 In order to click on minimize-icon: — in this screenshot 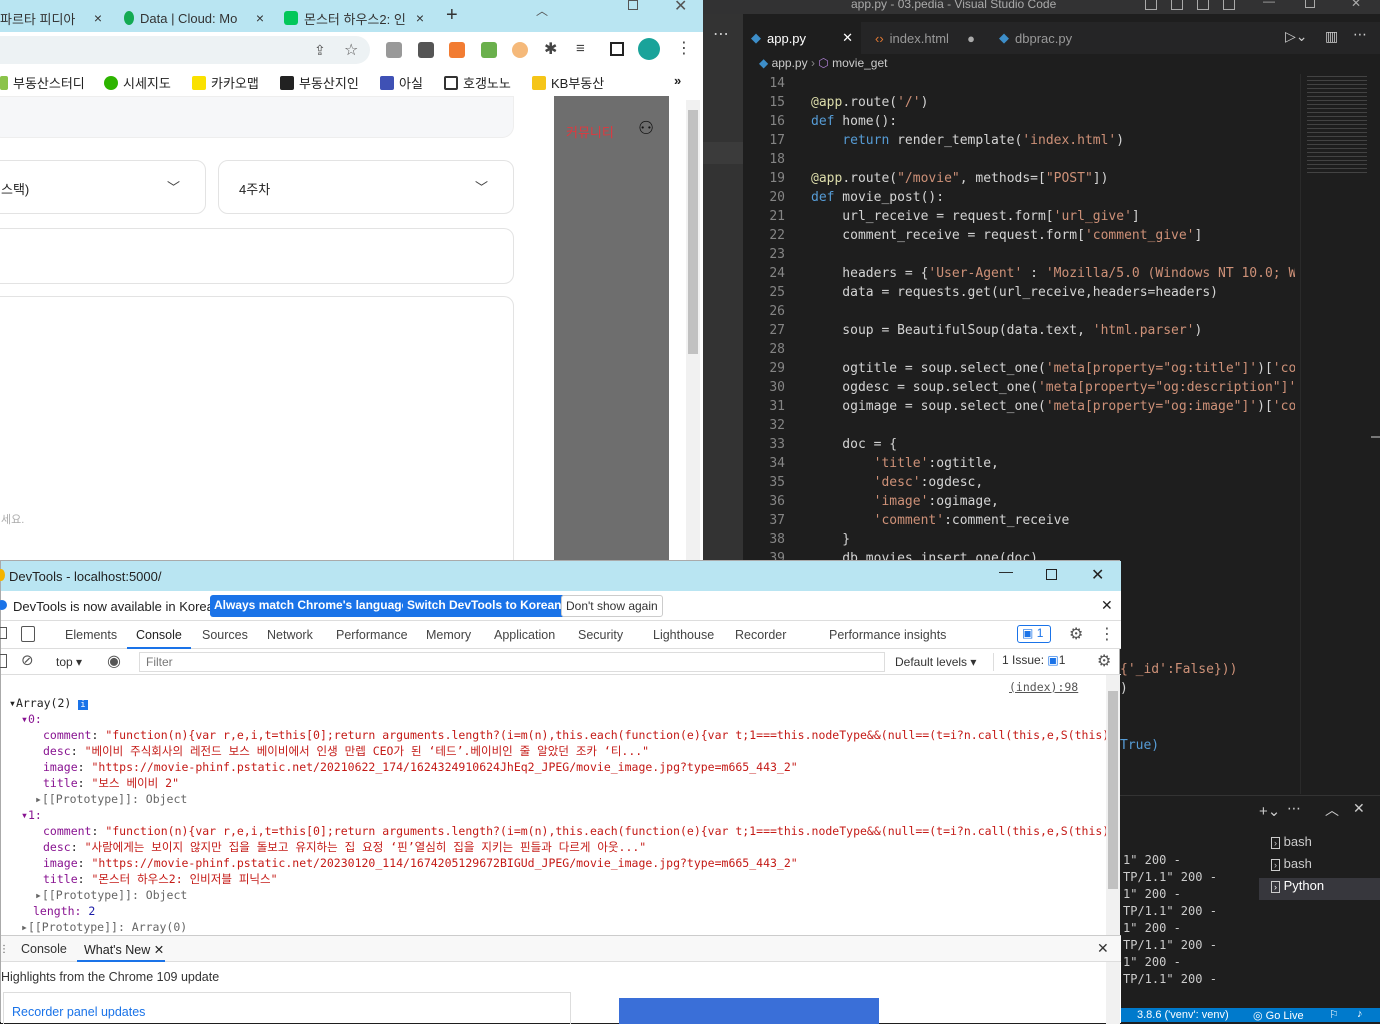, I will do `click(1006, 571)`.